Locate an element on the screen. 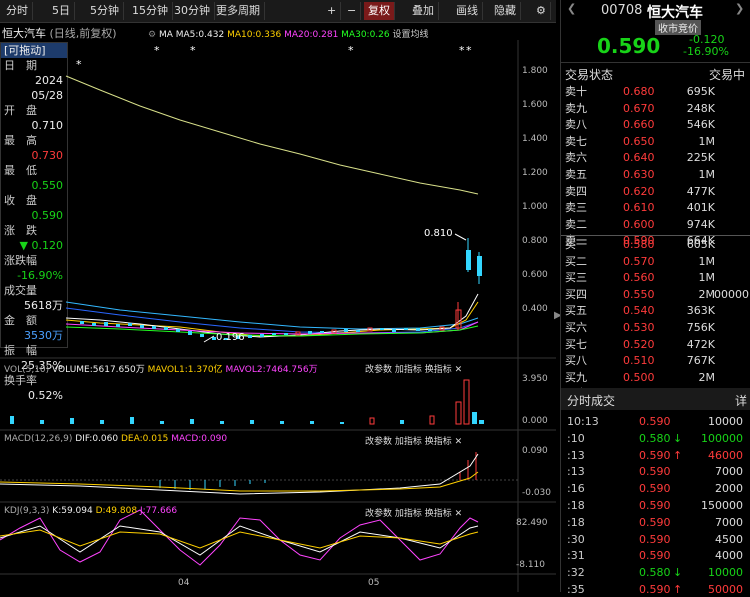  ask-volume: 401K is located at coordinates (700, 208).